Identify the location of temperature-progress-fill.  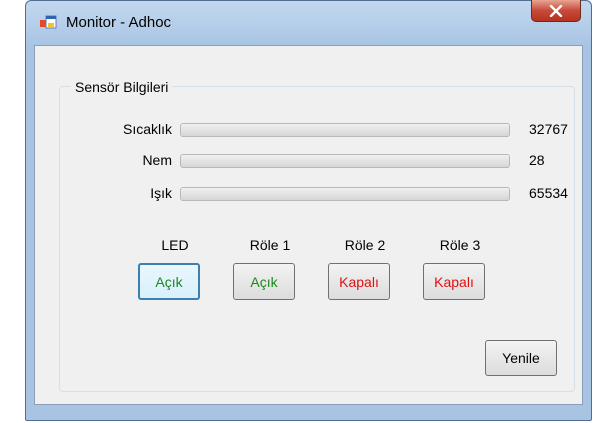
(345, 130).